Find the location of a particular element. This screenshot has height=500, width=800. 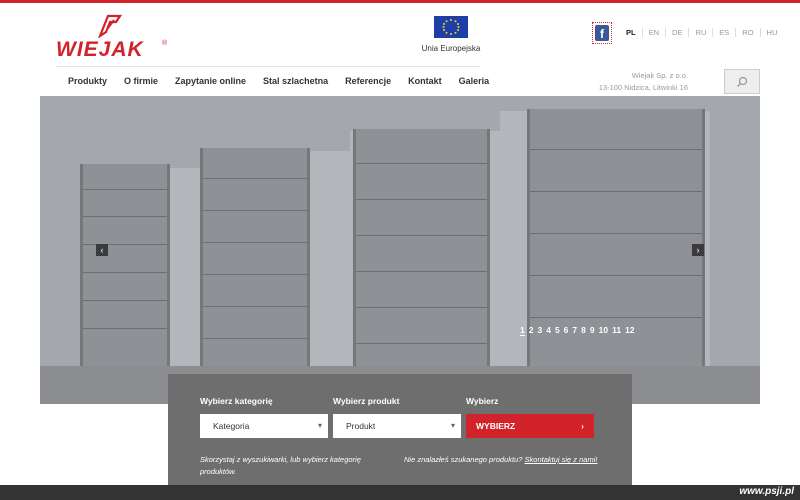

watermark: www.psji.pl is located at coordinates (766, 491).